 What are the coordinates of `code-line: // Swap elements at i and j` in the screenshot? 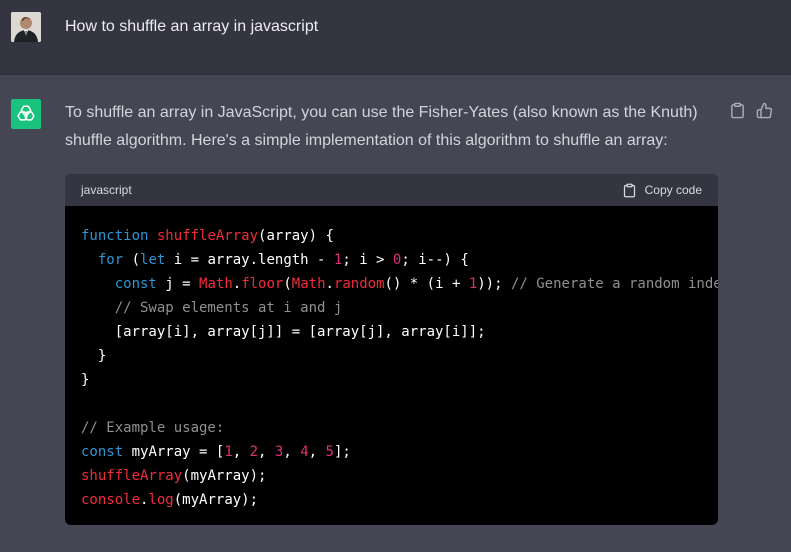 It's located at (391, 308).